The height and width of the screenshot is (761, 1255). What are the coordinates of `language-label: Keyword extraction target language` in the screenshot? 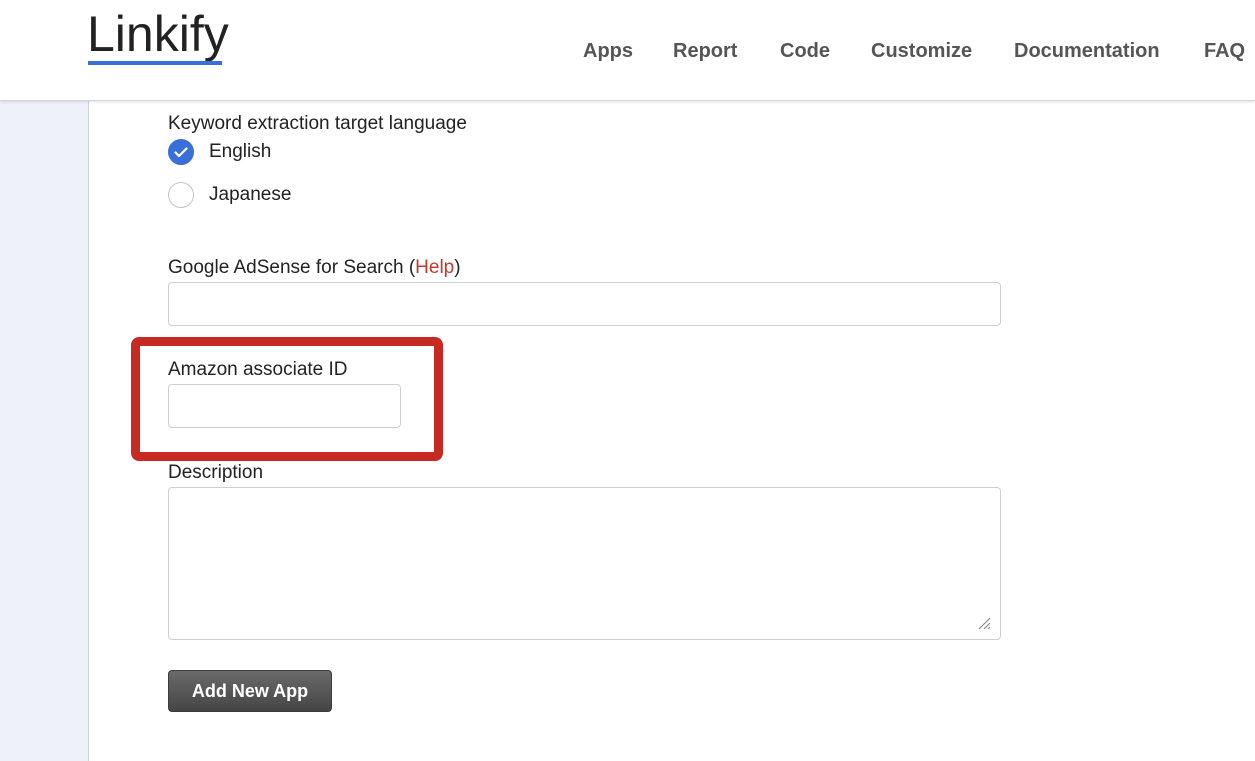 It's located at (317, 123).